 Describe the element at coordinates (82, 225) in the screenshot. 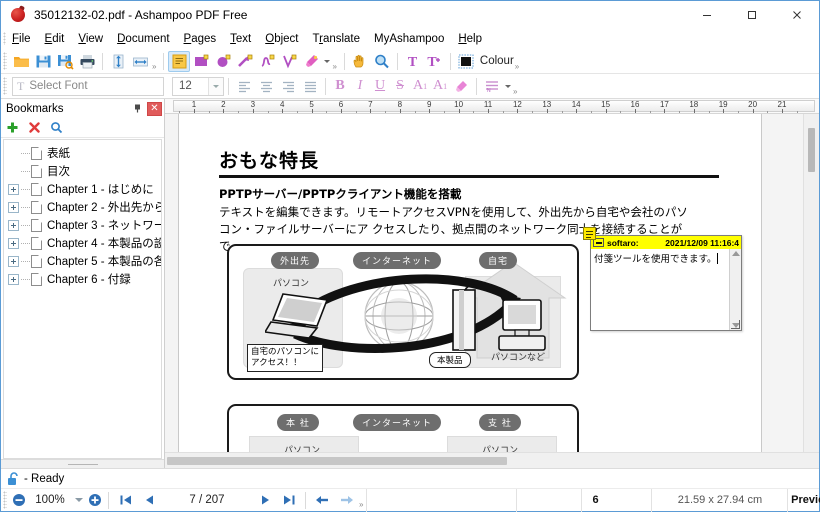

I see `bookmark-item: Chapter 3 - ネットワーク同士の接` at that location.